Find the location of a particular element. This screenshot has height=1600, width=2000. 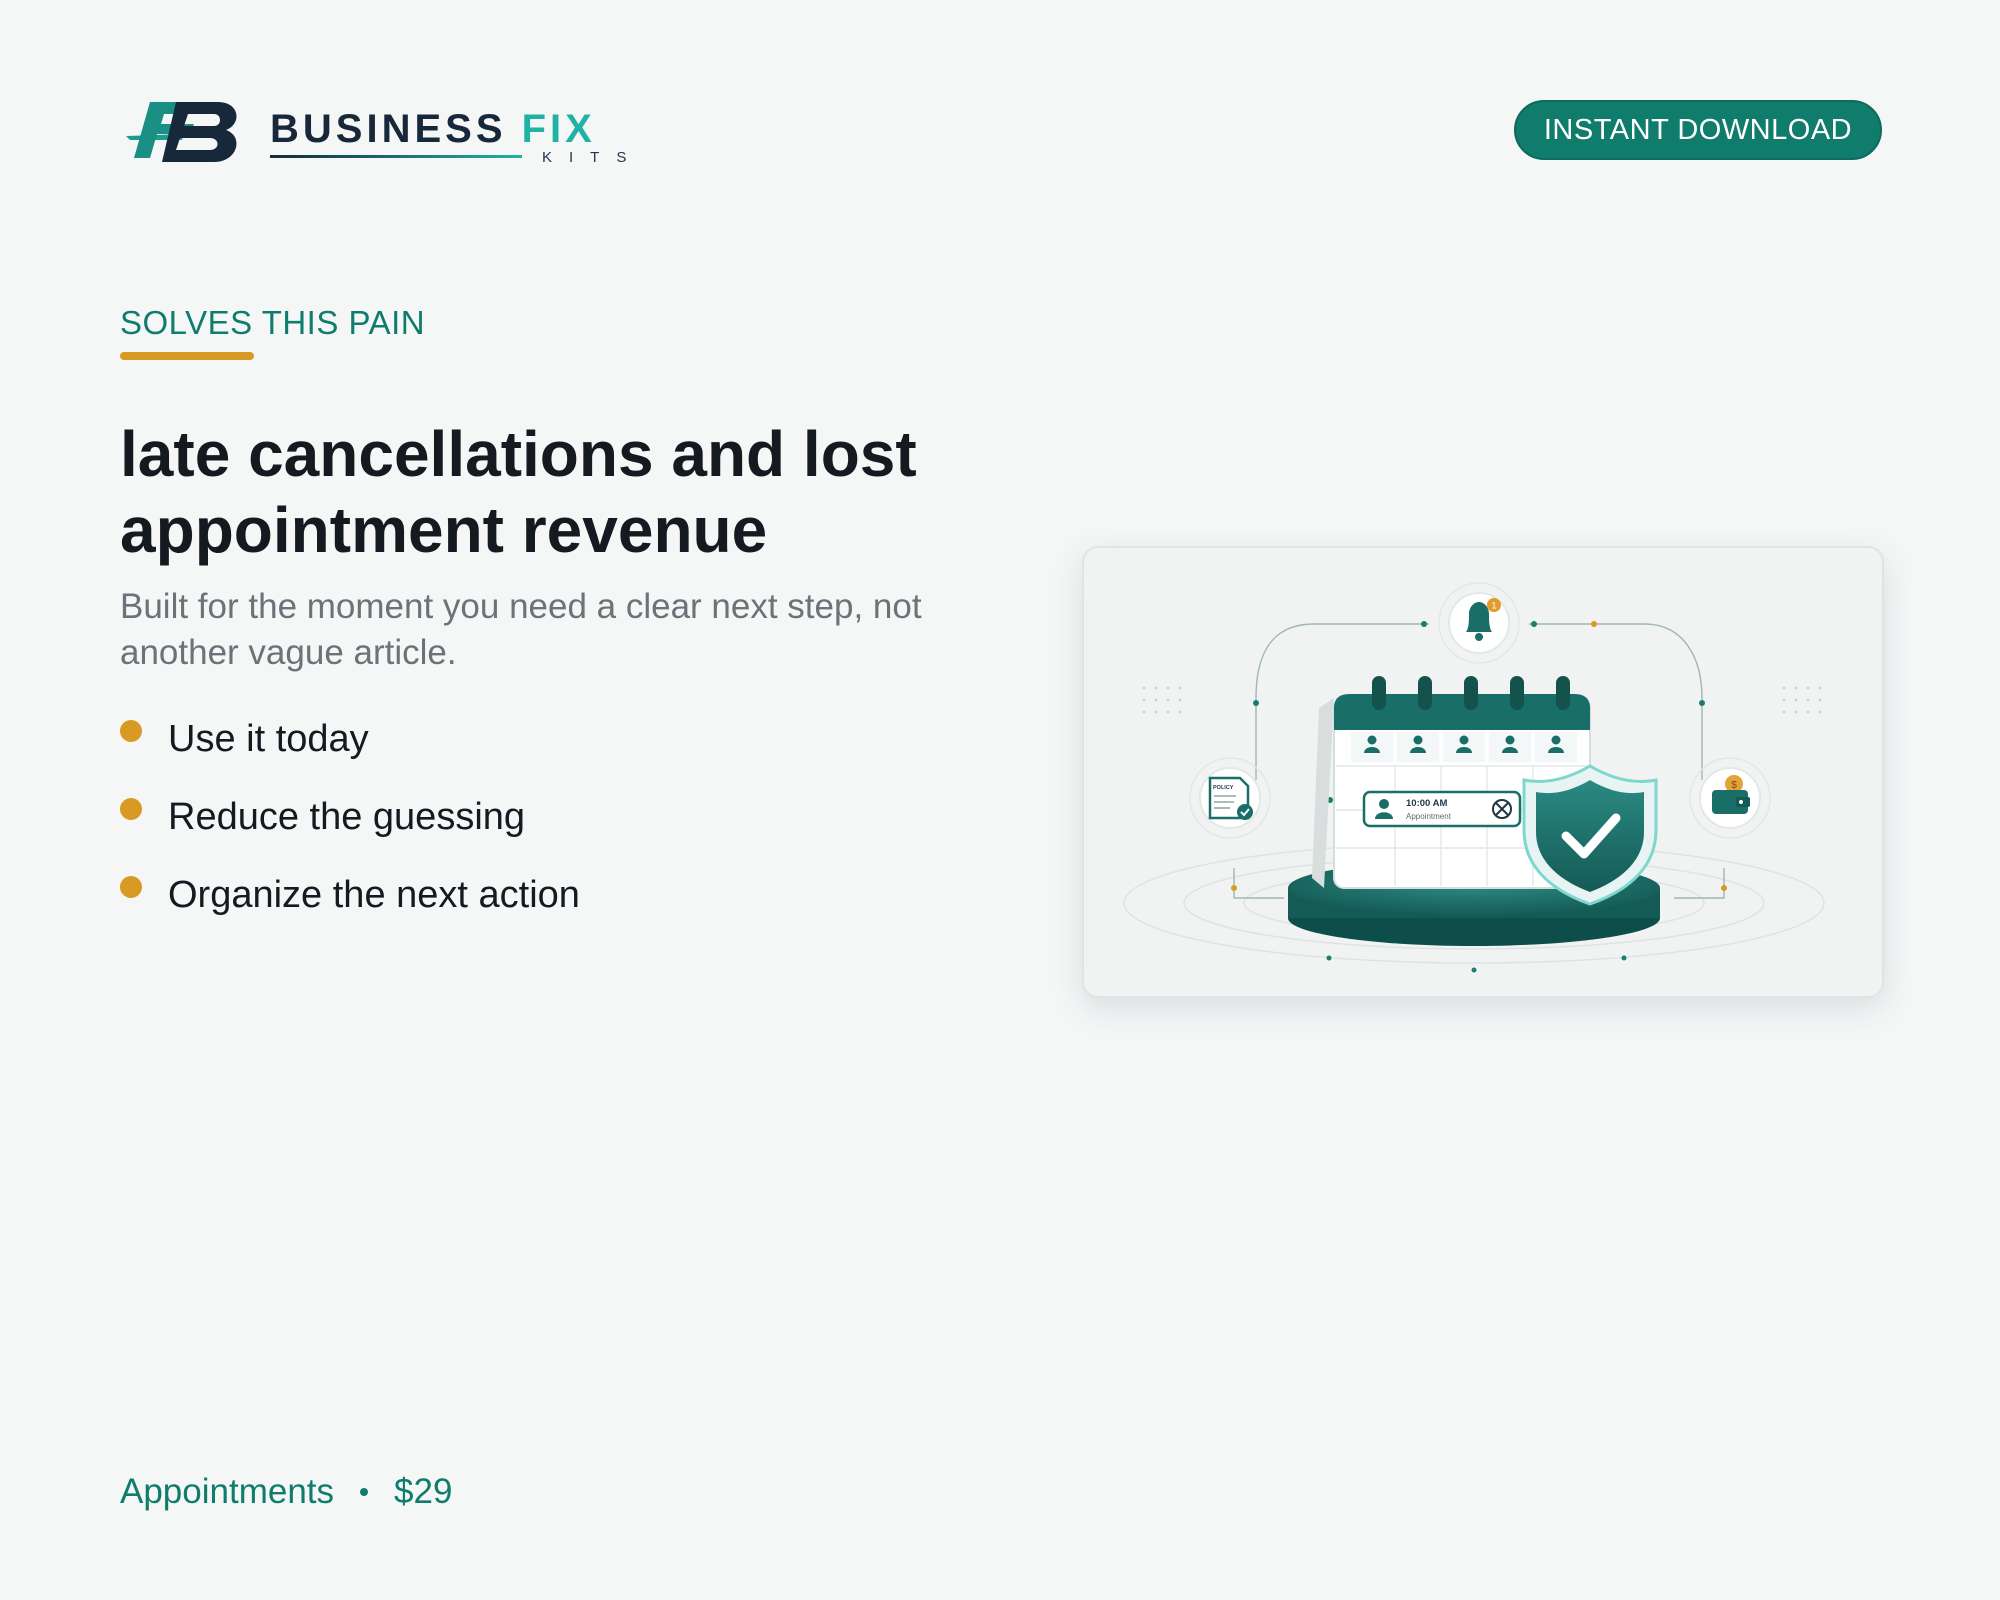

hero-illustration: 10:00 AM Appointment 1 POLICY $ is located at coordinates (1483, 772).